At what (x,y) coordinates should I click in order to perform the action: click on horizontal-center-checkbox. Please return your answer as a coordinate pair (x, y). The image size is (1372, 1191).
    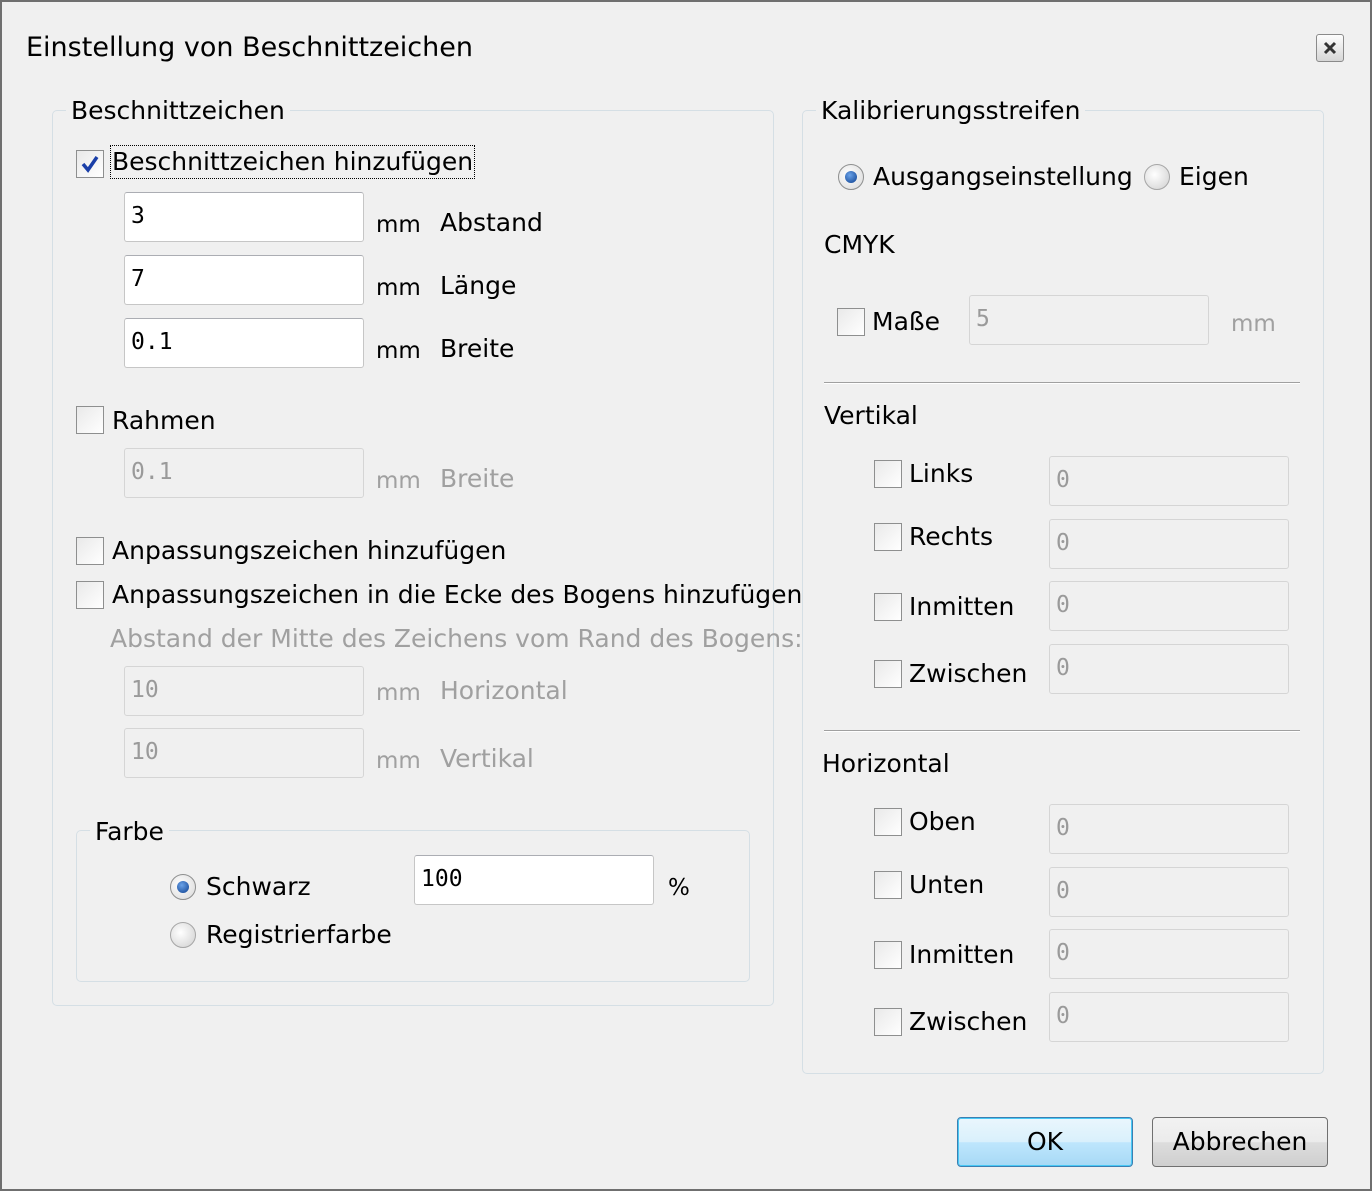
    Looking at the image, I should click on (888, 955).